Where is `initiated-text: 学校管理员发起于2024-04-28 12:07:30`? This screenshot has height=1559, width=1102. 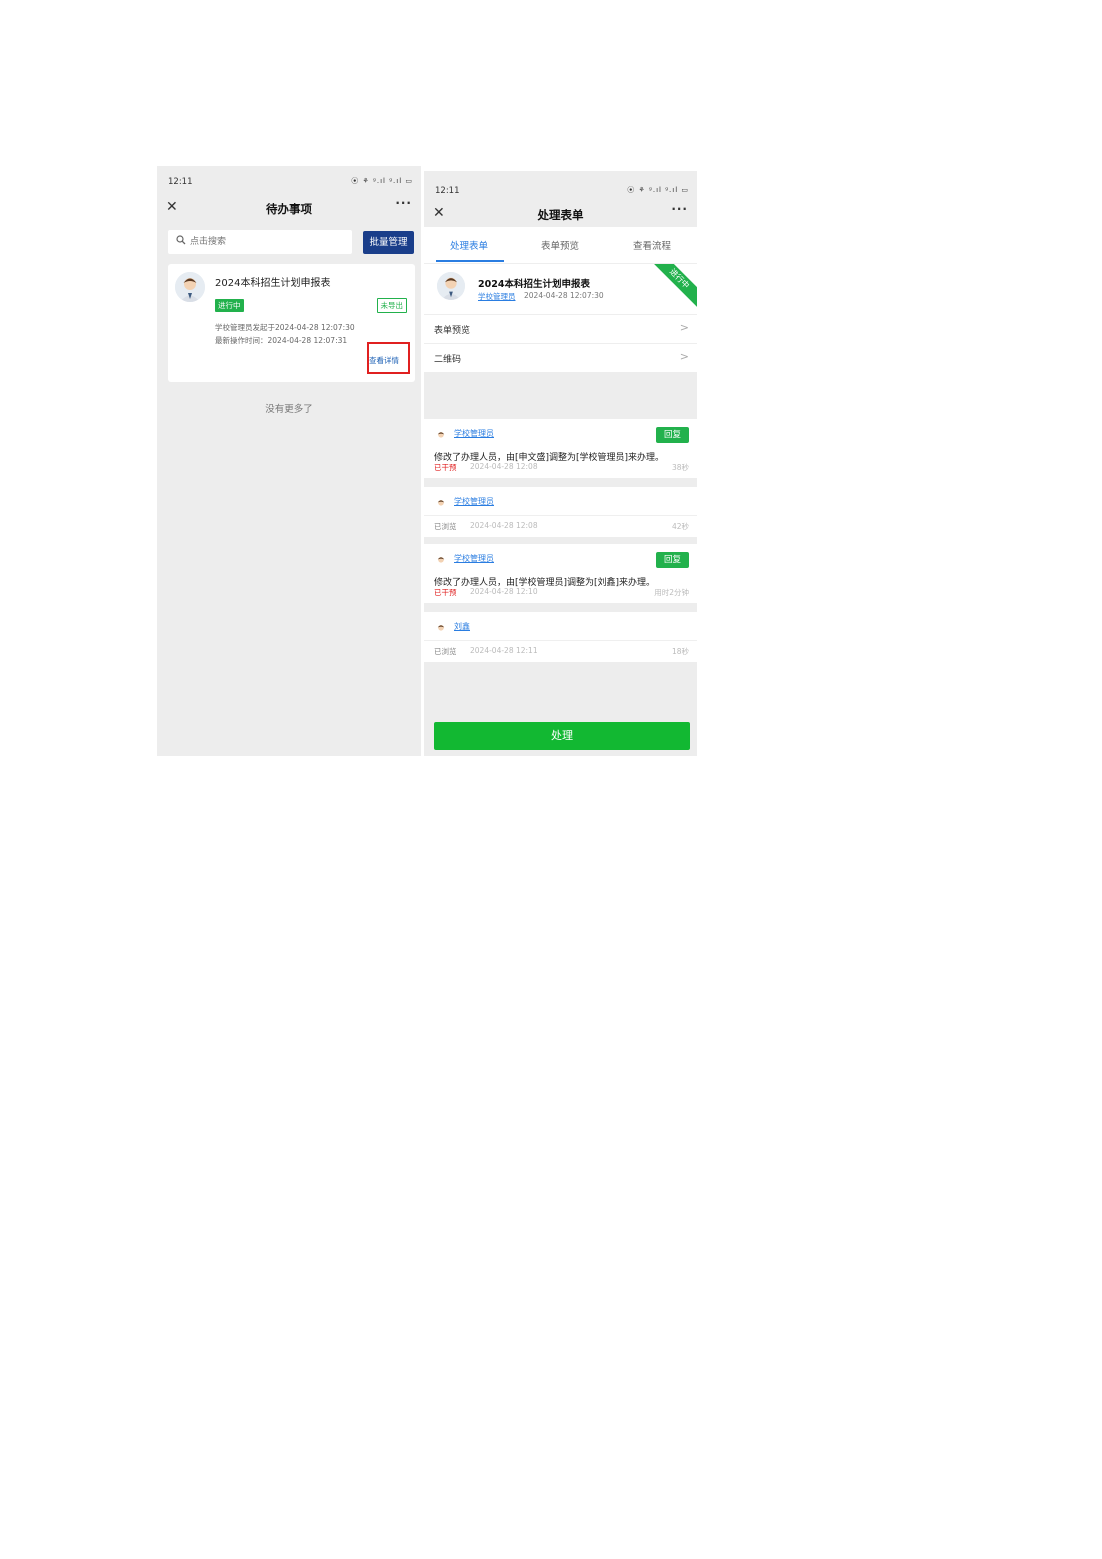 initiated-text: 学校管理员发起于2024-04-28 12:07:30 is located at coordinates (285, 327).